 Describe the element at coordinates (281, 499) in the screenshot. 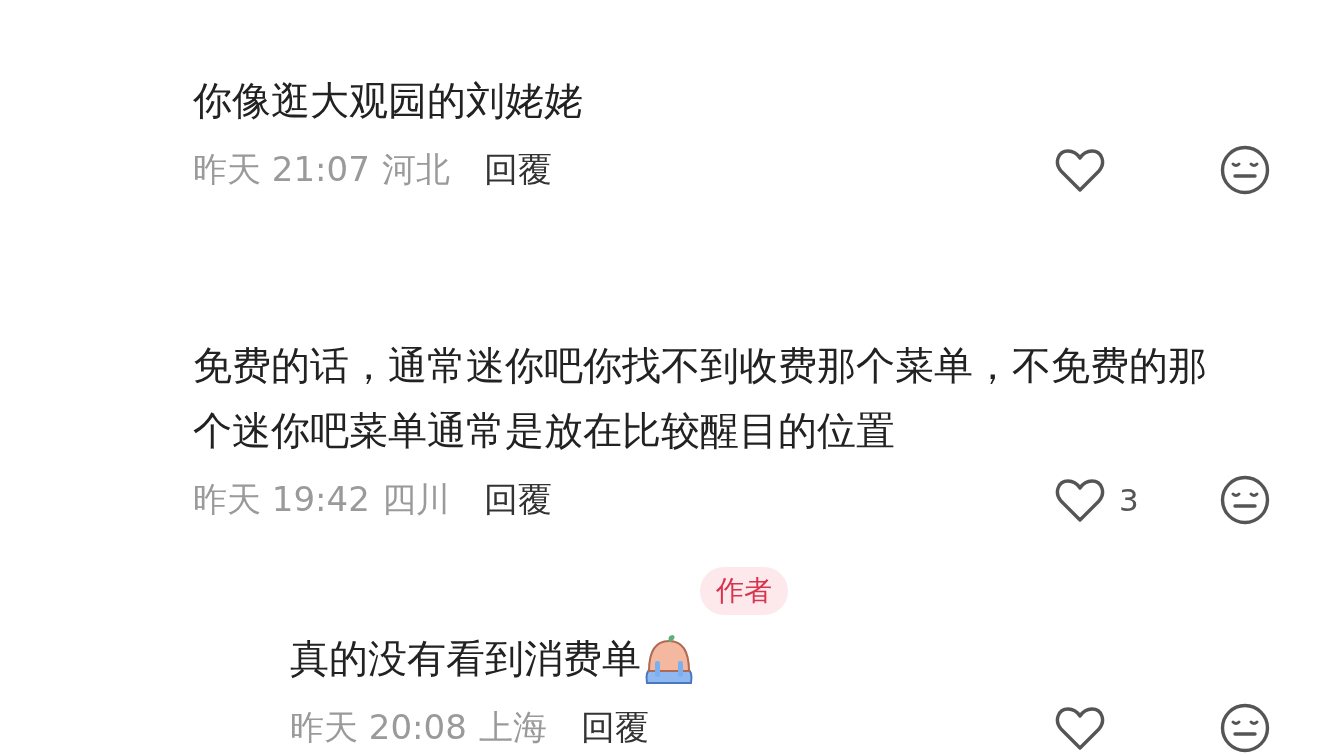

I see `comment-time: 昨天 19:42` at that location.